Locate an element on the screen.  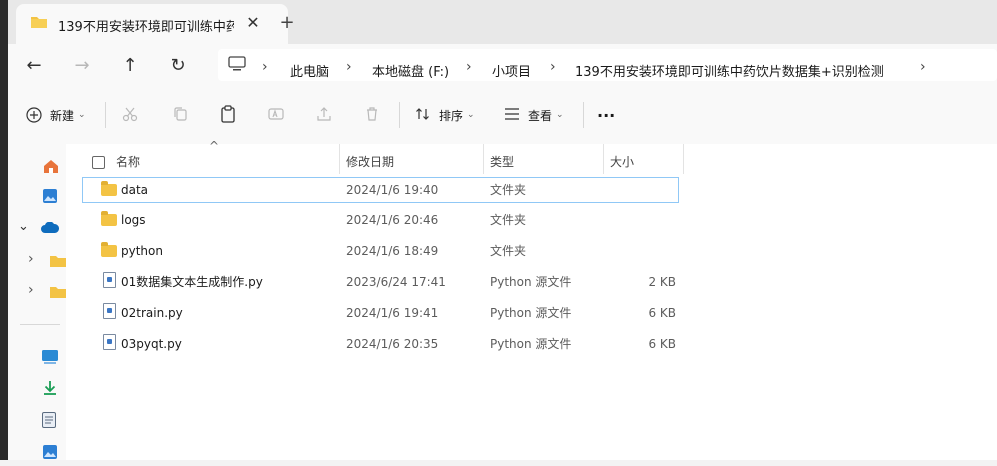
rename-button is located at coordinates (276, 115).